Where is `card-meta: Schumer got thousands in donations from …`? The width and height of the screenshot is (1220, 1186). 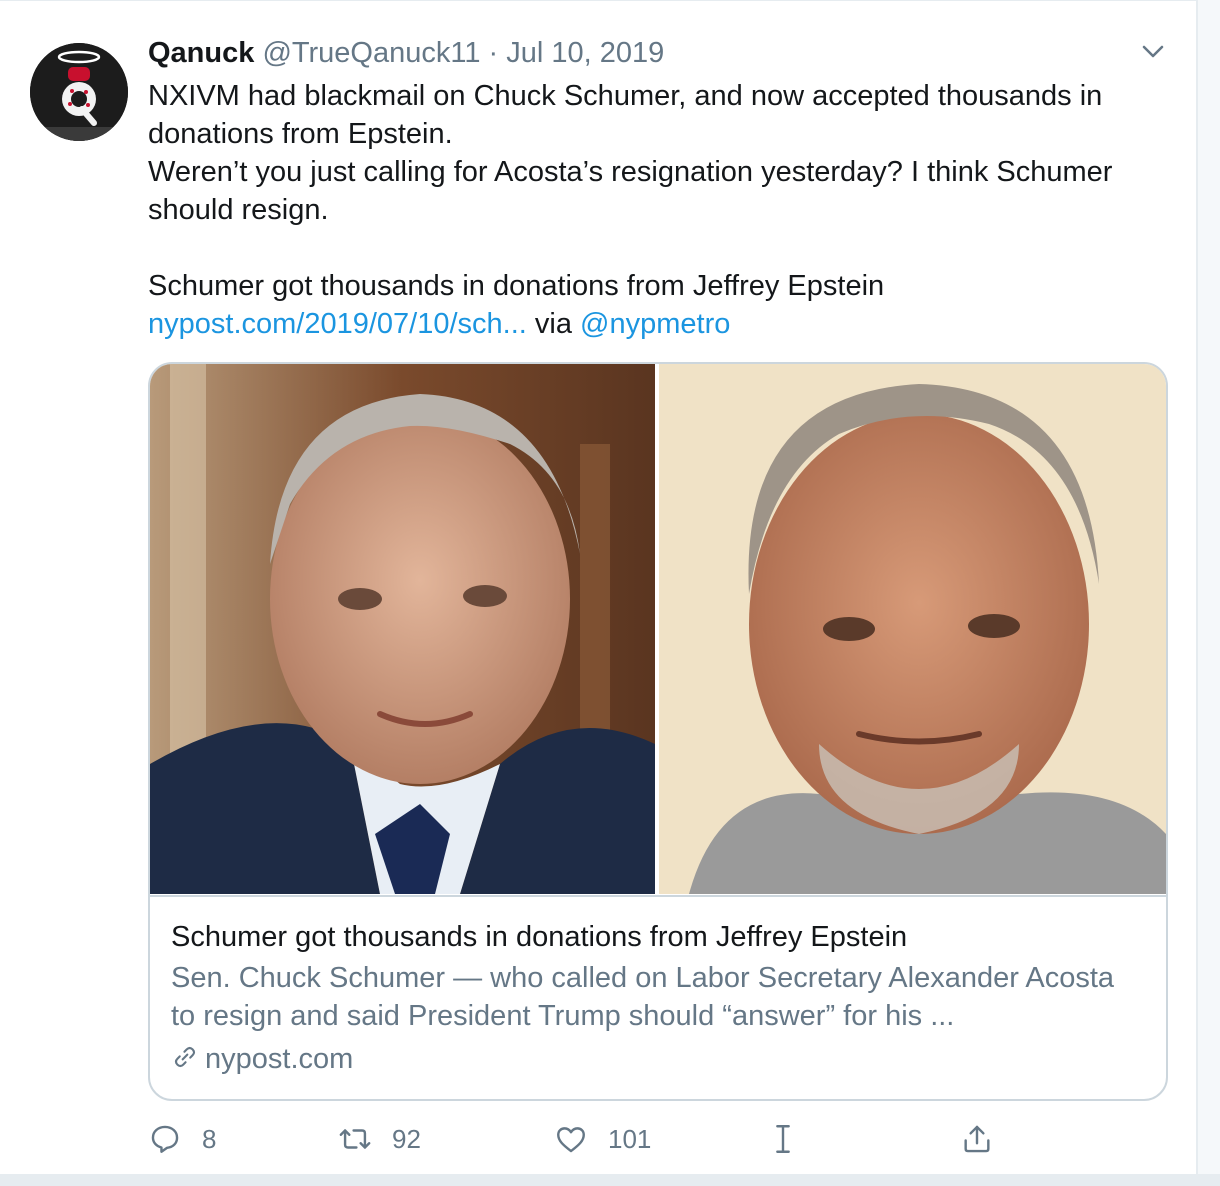
card-meta: Schumer got thousands in donations from … is located at coordinates (658, 997).